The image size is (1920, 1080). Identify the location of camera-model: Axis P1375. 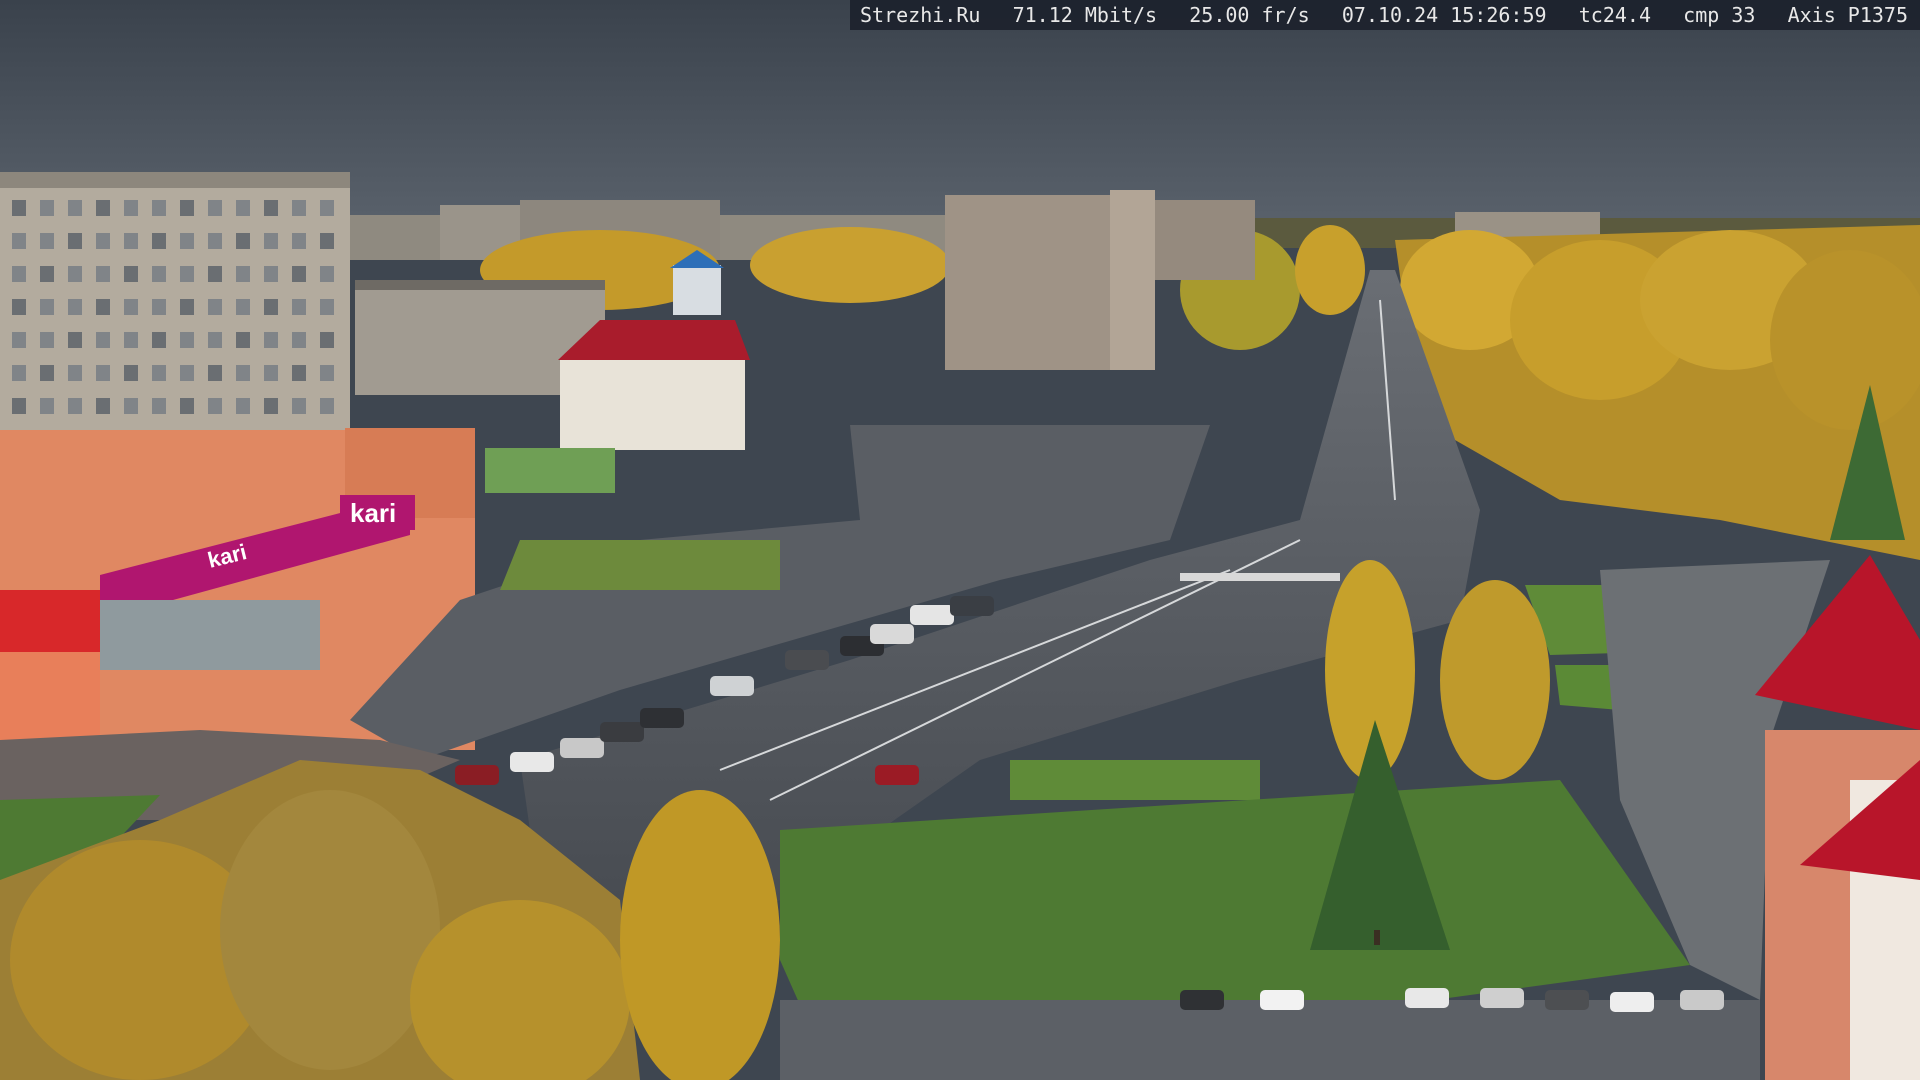
(1847, 15).